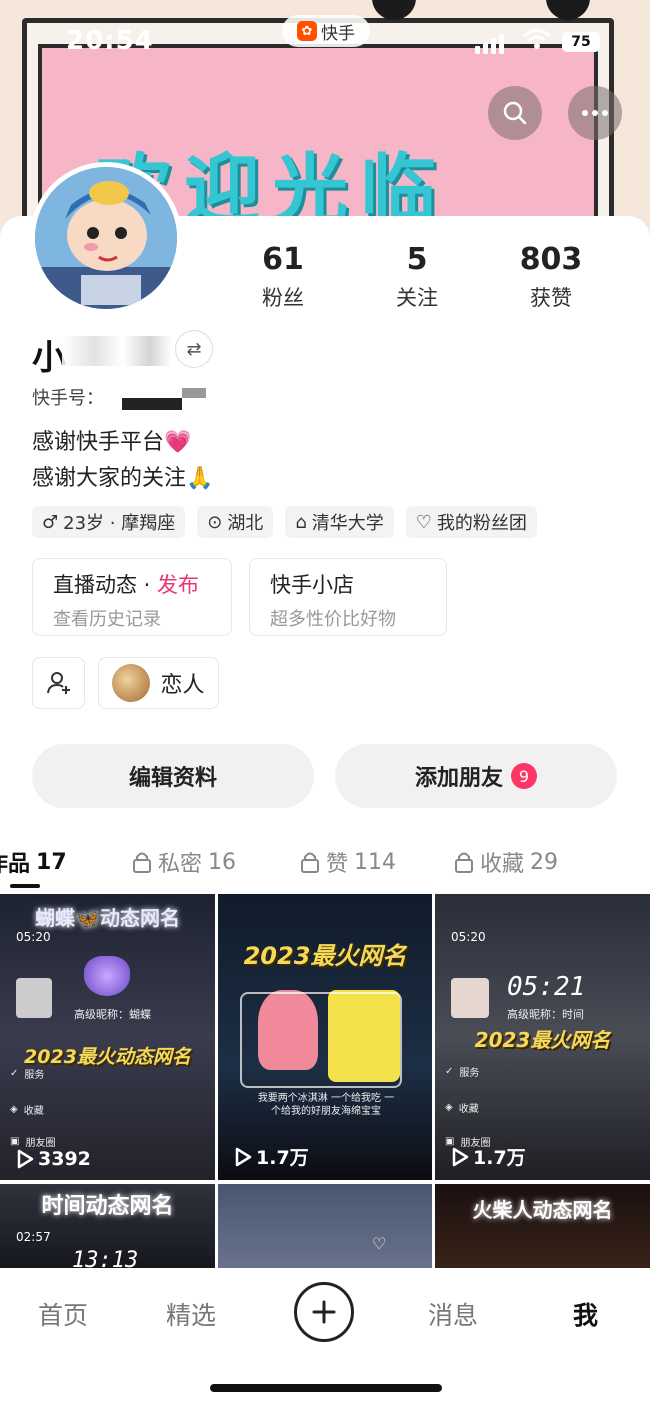 This screenshot has height=1407, width=650. I want to click on add-friend-button: 添加朋友 9, so click(476, 776).